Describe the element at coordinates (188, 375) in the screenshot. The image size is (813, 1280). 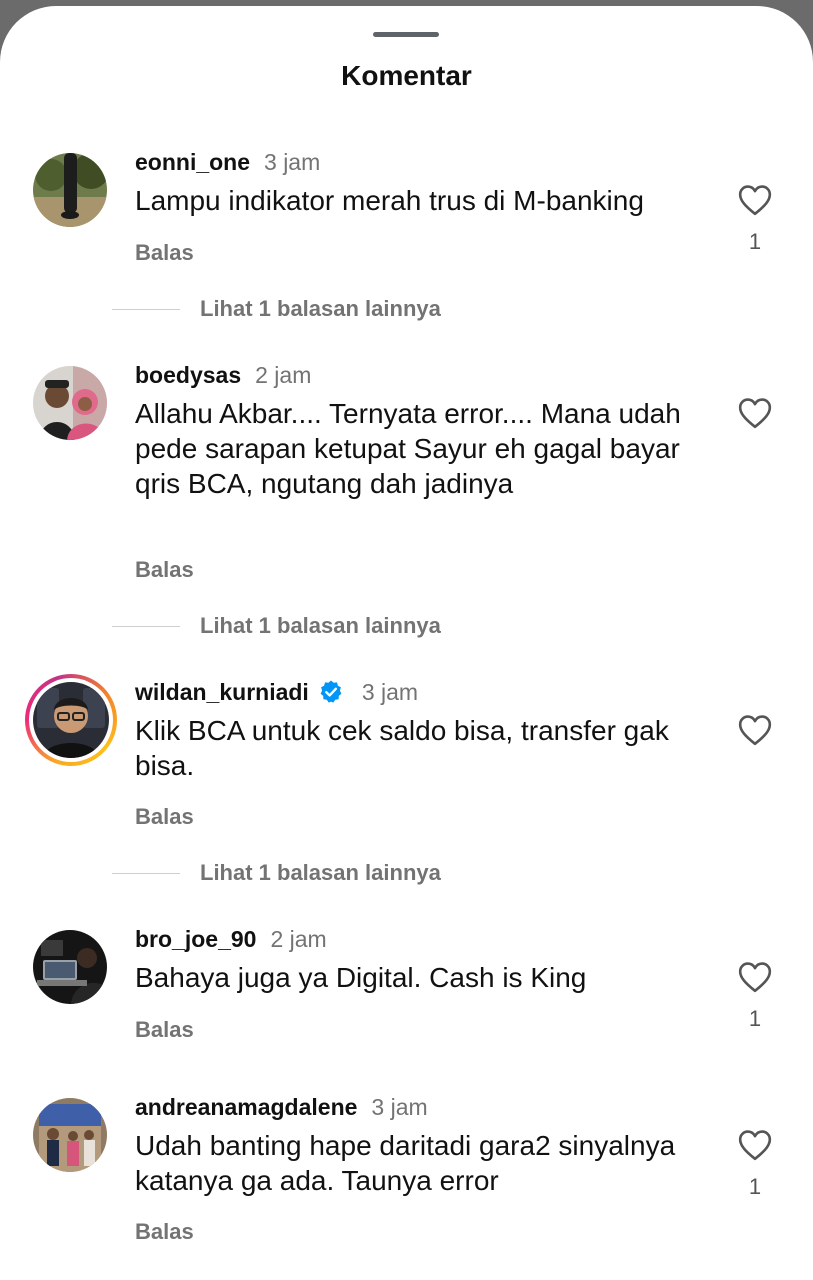
I see `username: boedysas` at that location.